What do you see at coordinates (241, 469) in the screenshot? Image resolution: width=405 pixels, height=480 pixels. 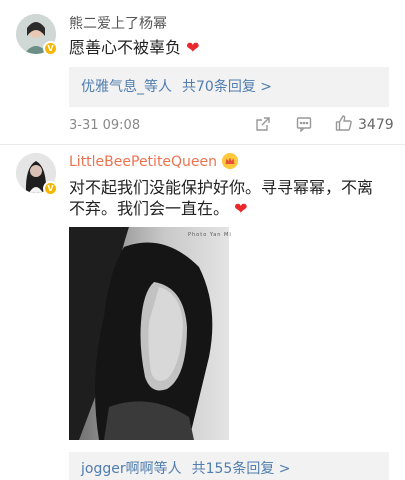 I see `reply-count-link: 共155条回复 >` at bounding box center [241, 469].